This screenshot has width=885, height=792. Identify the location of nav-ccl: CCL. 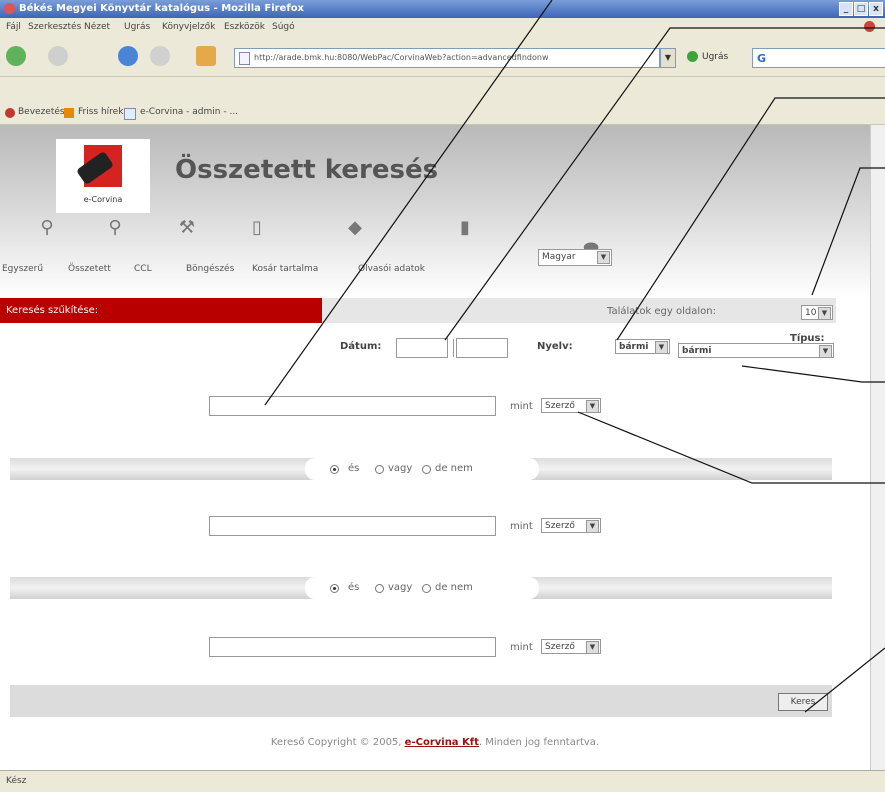
(143, 269).